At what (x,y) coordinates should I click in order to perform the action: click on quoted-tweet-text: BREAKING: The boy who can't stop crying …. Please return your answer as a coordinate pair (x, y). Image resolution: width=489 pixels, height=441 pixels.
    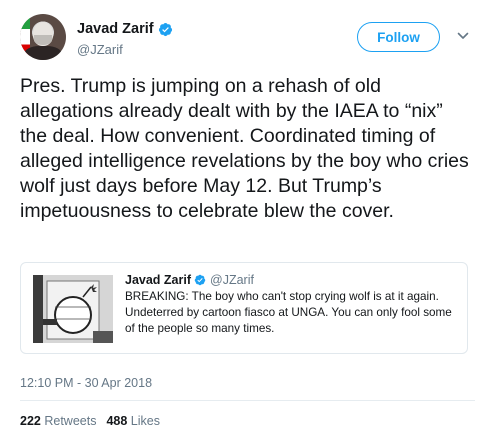
    Looking at the image, I should click on (288, 312).